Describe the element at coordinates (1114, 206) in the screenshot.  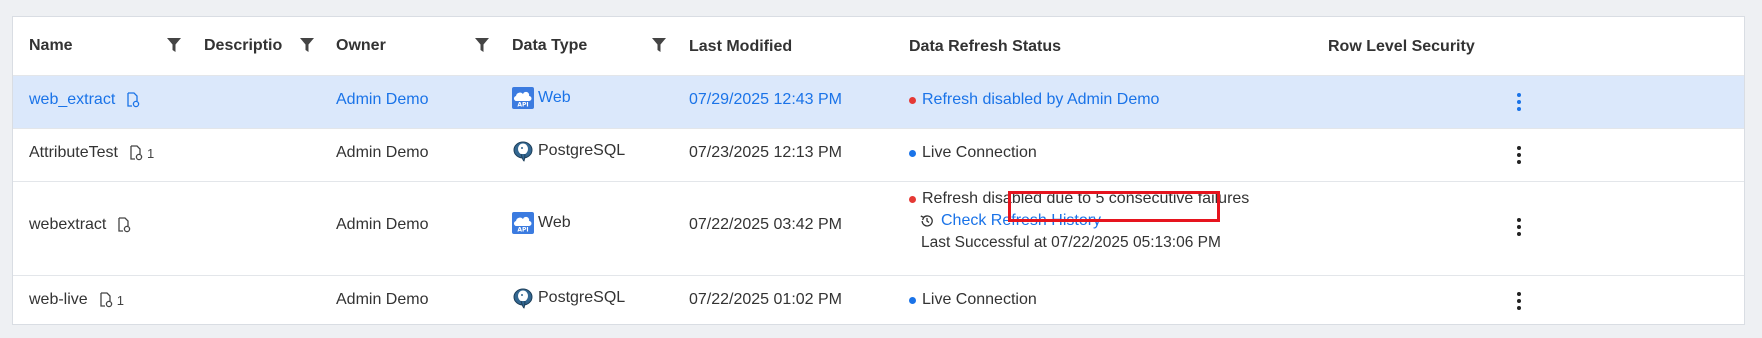
I see `check-history-highlight` at that location.